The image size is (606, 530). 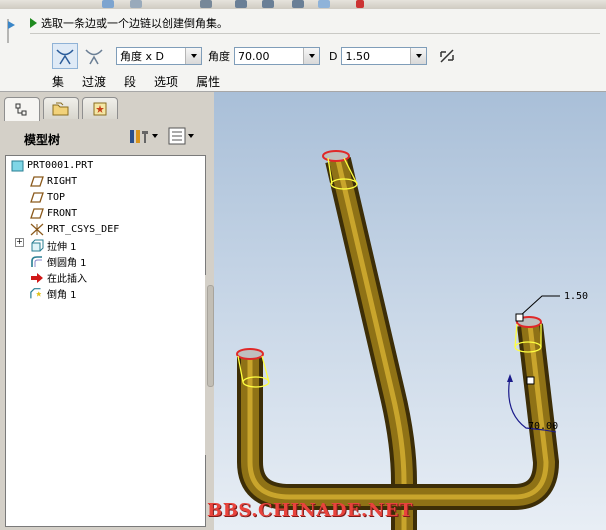 I want to click on tree-icon, so click(x=21, y=109).